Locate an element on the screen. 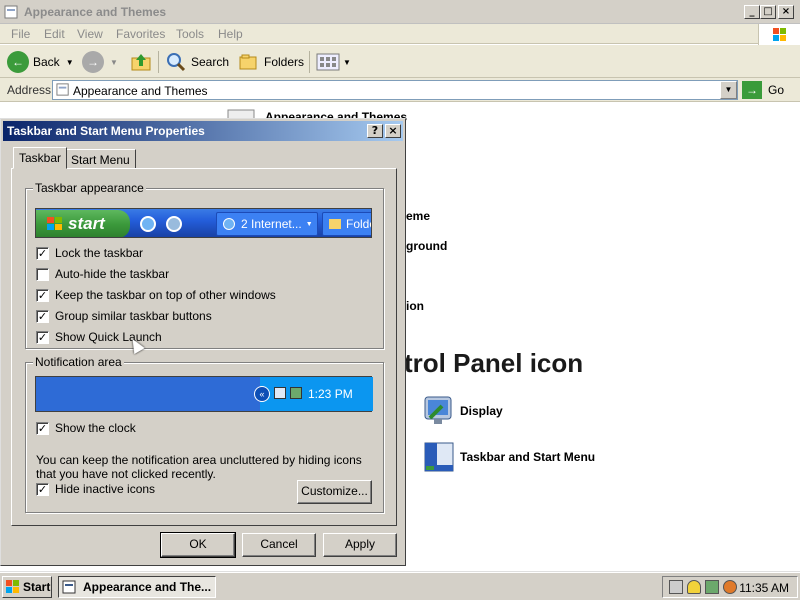 This screenshot has height=600, width=800. menu-edit: Edit is located at coordinates (54, 34).